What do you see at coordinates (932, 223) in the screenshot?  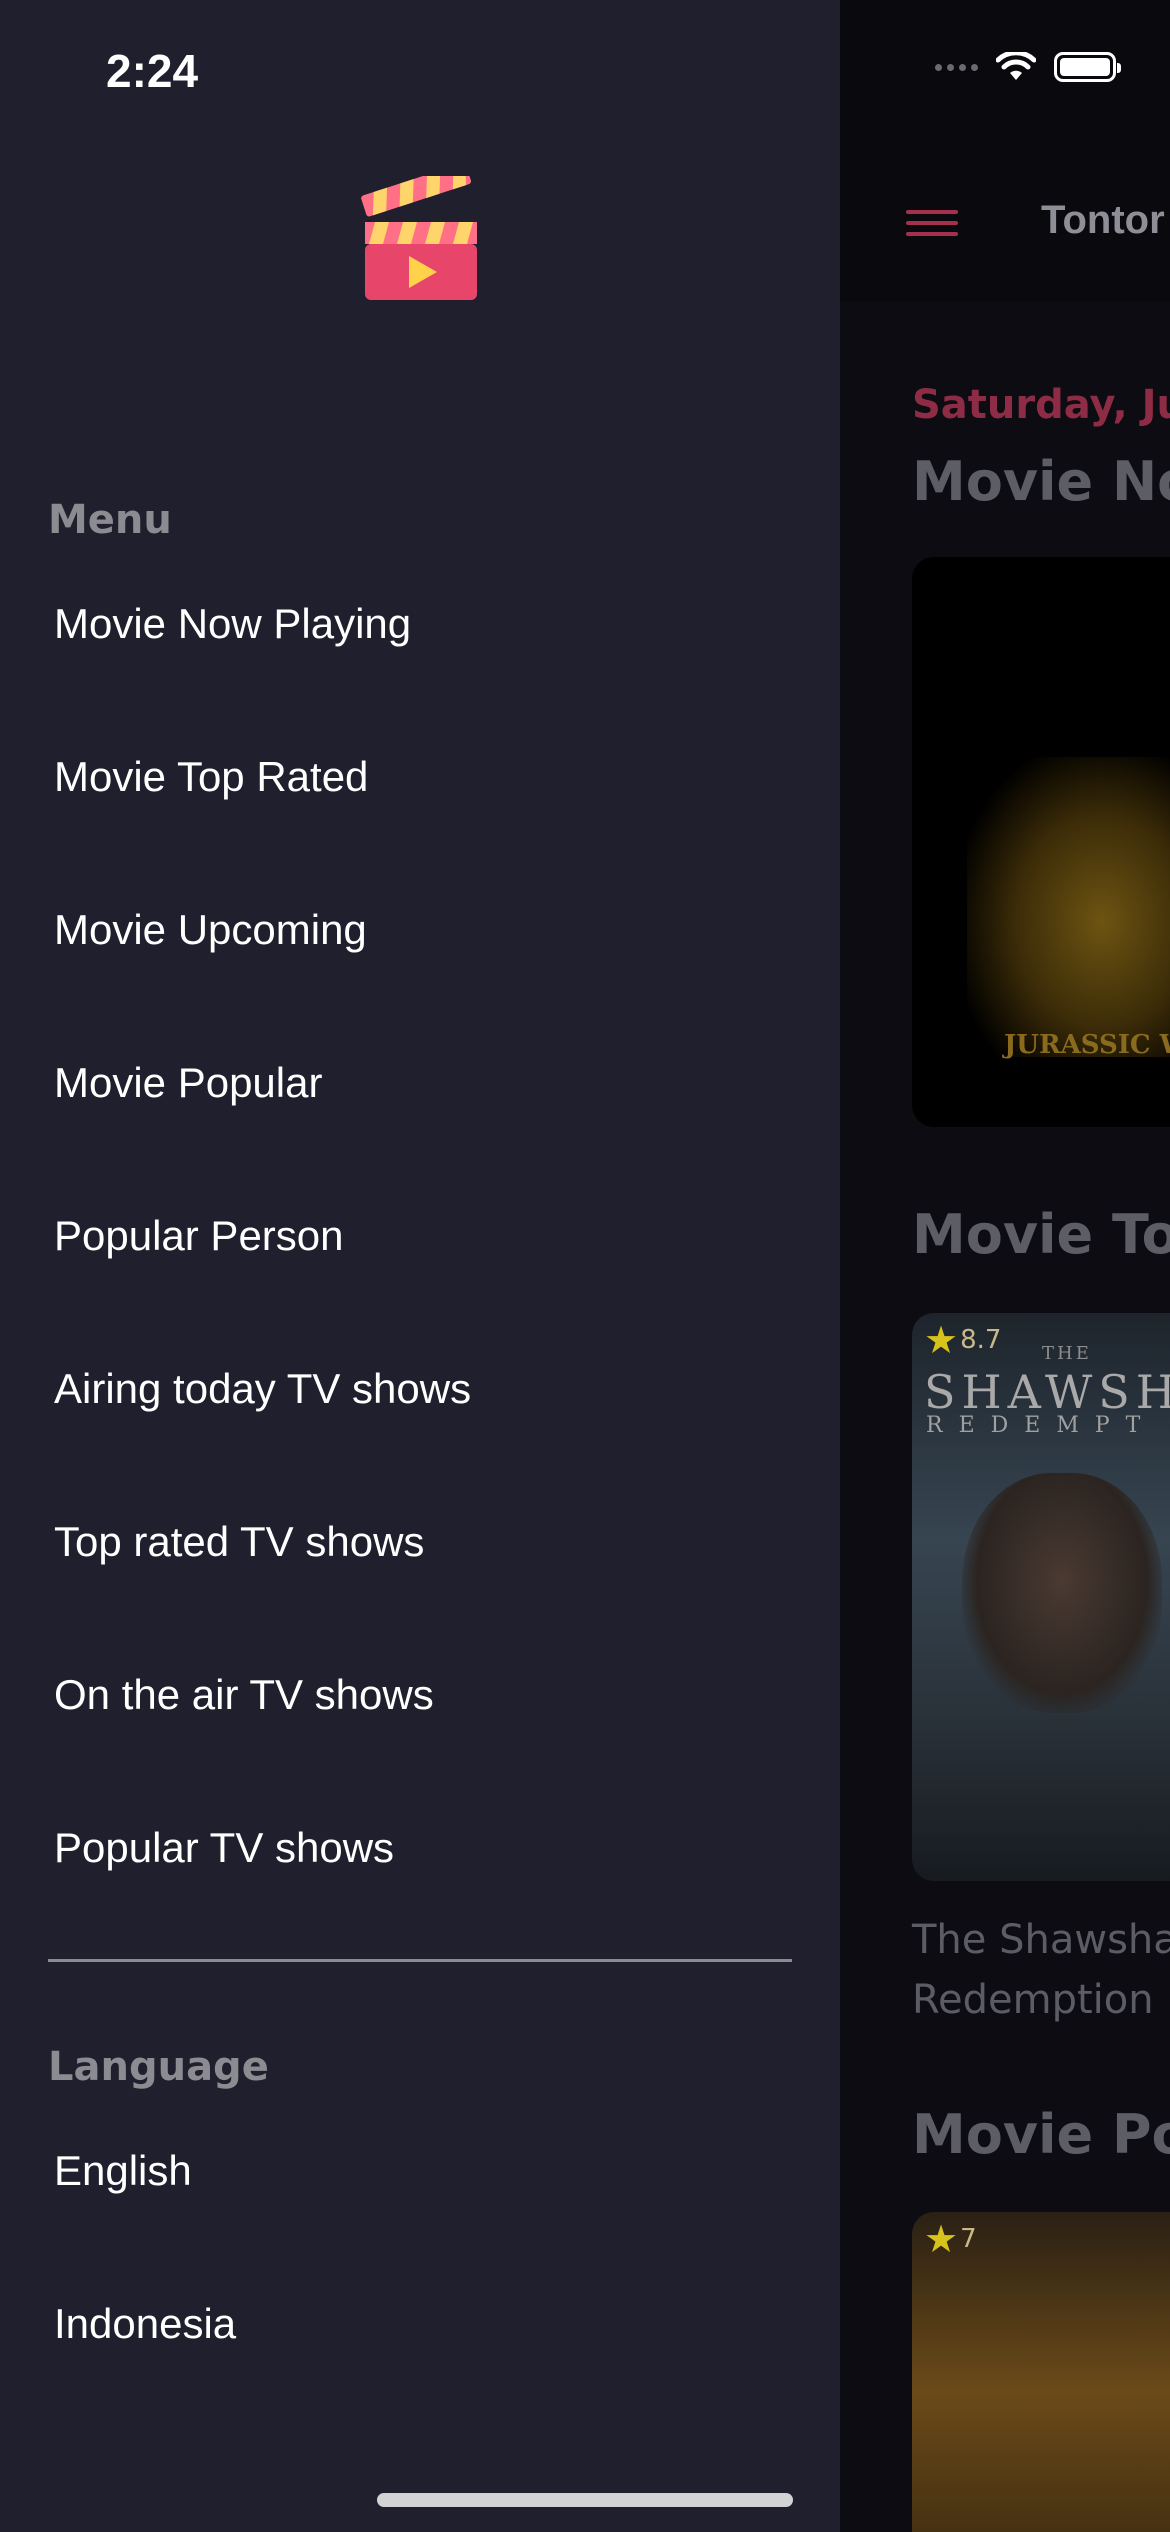 I see `hamburger-menu-icon` at bounding box center [932, 223].